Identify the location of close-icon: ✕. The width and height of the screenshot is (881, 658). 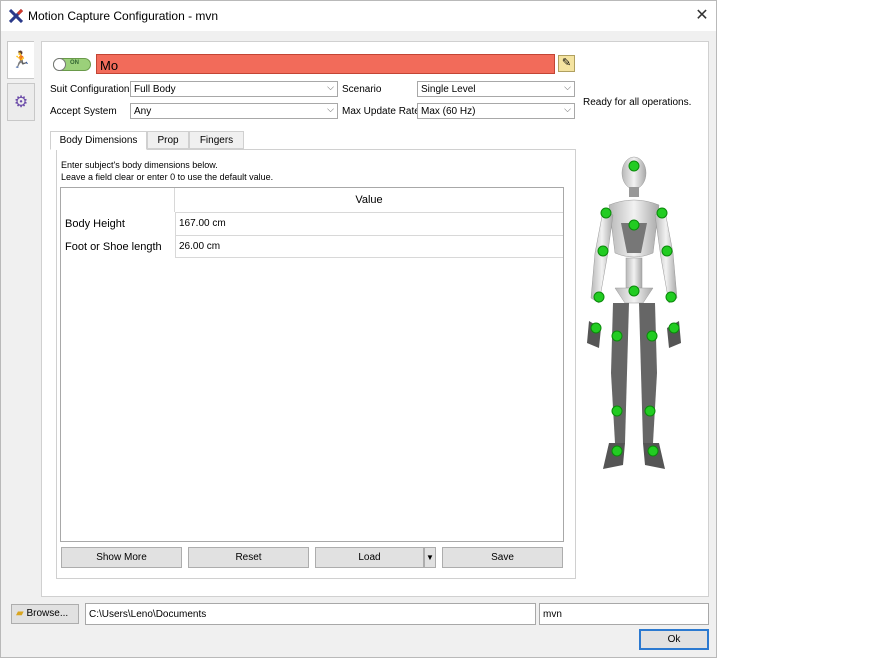
(702, 16).